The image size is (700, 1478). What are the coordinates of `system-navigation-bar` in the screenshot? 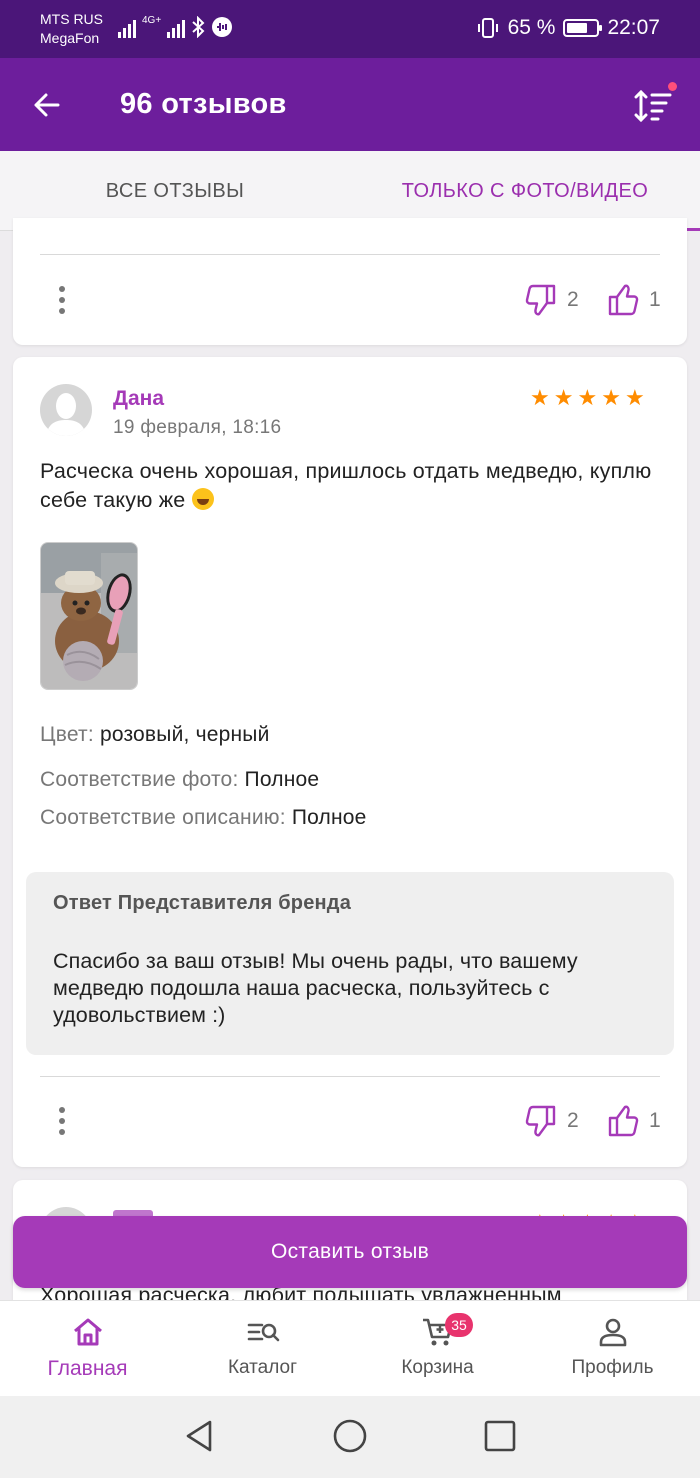 It's located at (350, 1437).